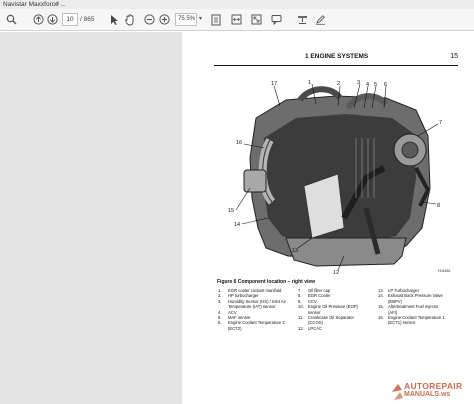 The image size is (474, 404). What do you see at coordinates (337, 56) in the screenshot?
I see `chapter-title: 1 ENGINE SYSTEMS` at bounding box center [337, 56].